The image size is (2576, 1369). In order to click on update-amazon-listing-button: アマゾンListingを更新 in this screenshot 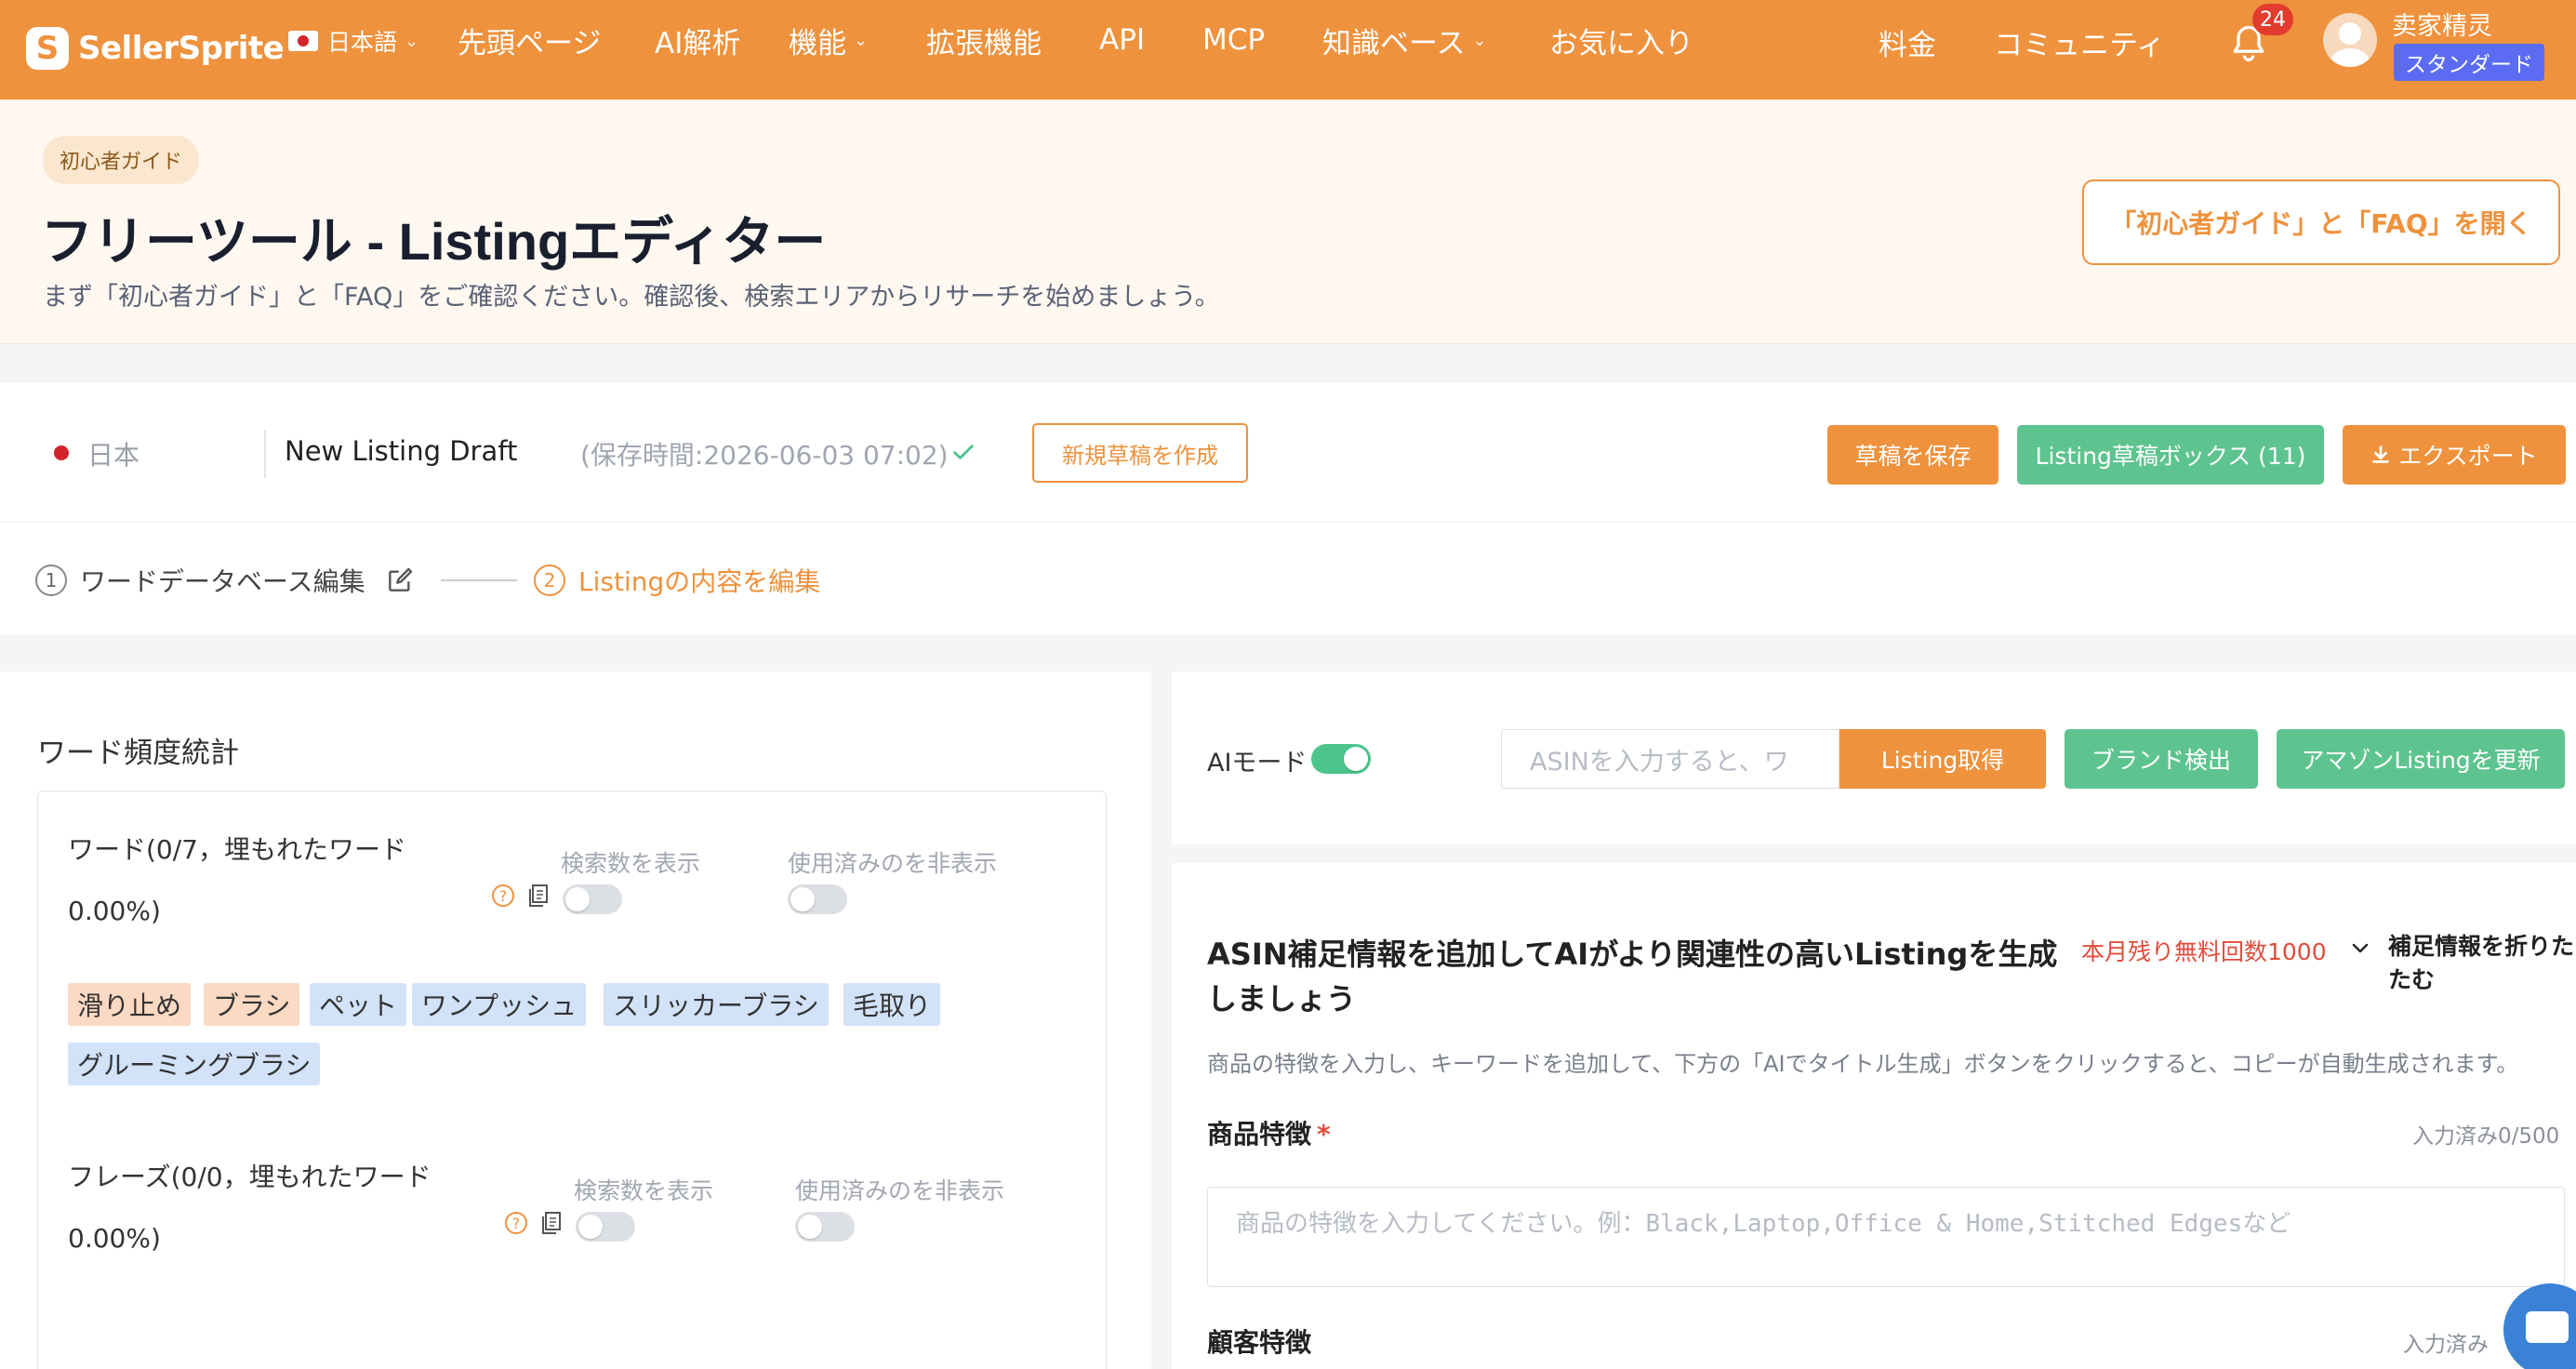, I will do `click(2421, 759)`.